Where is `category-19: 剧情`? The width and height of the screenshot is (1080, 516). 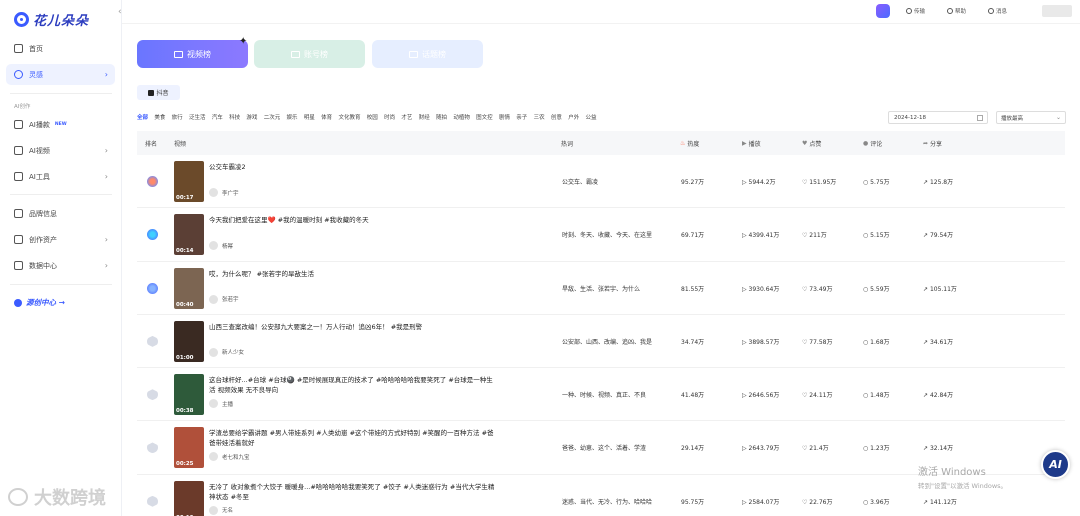
category-19: 剧情 is located at coordinates (504, 117).